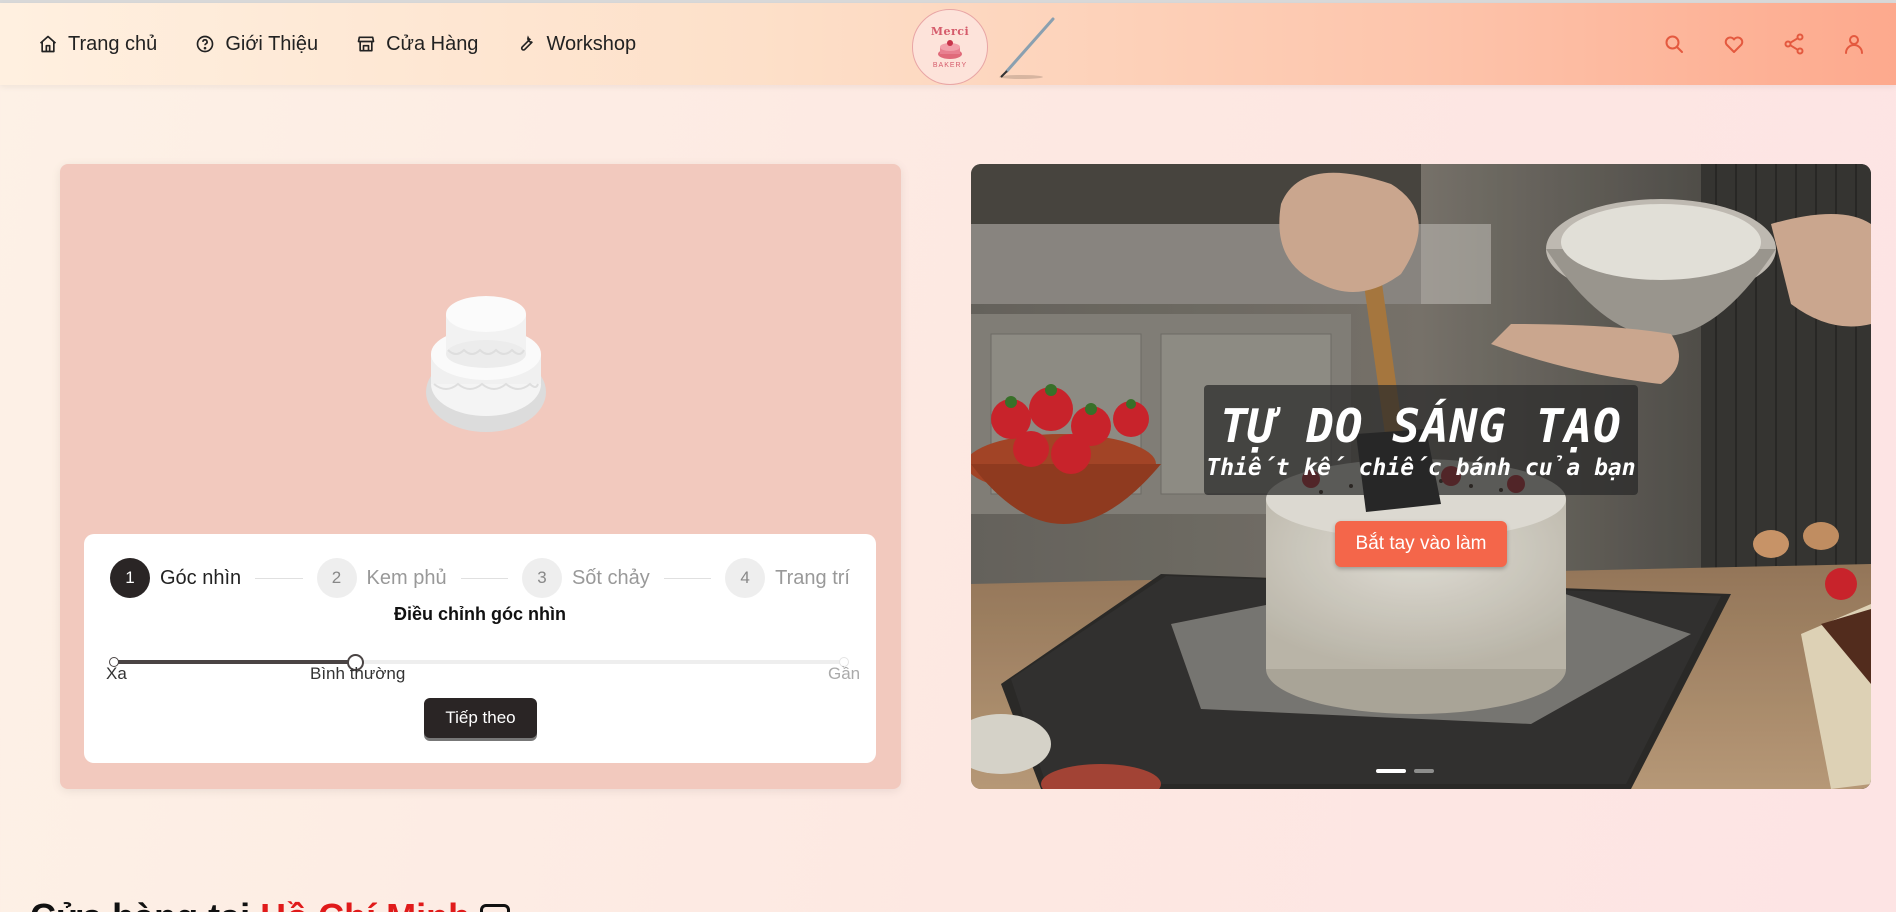  I want to click on hero-subtitle: Thiết kế chiếc bánh của bạn, so click(1421, 468).